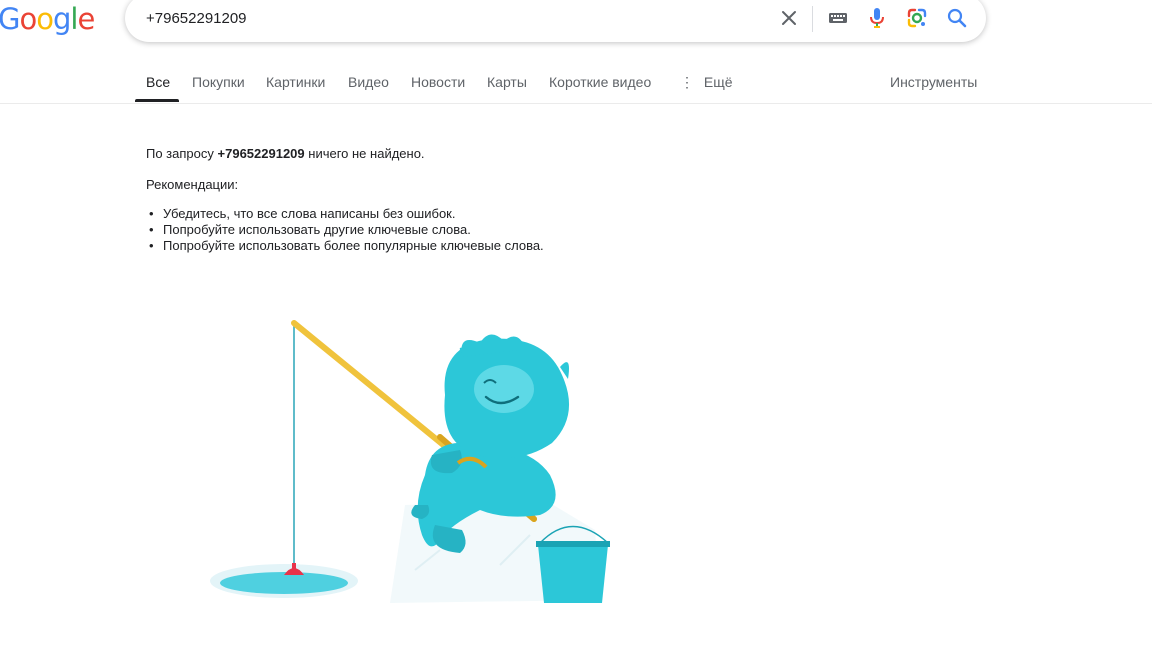  I want to click on logo-letter-1: G, so click(10, 19).